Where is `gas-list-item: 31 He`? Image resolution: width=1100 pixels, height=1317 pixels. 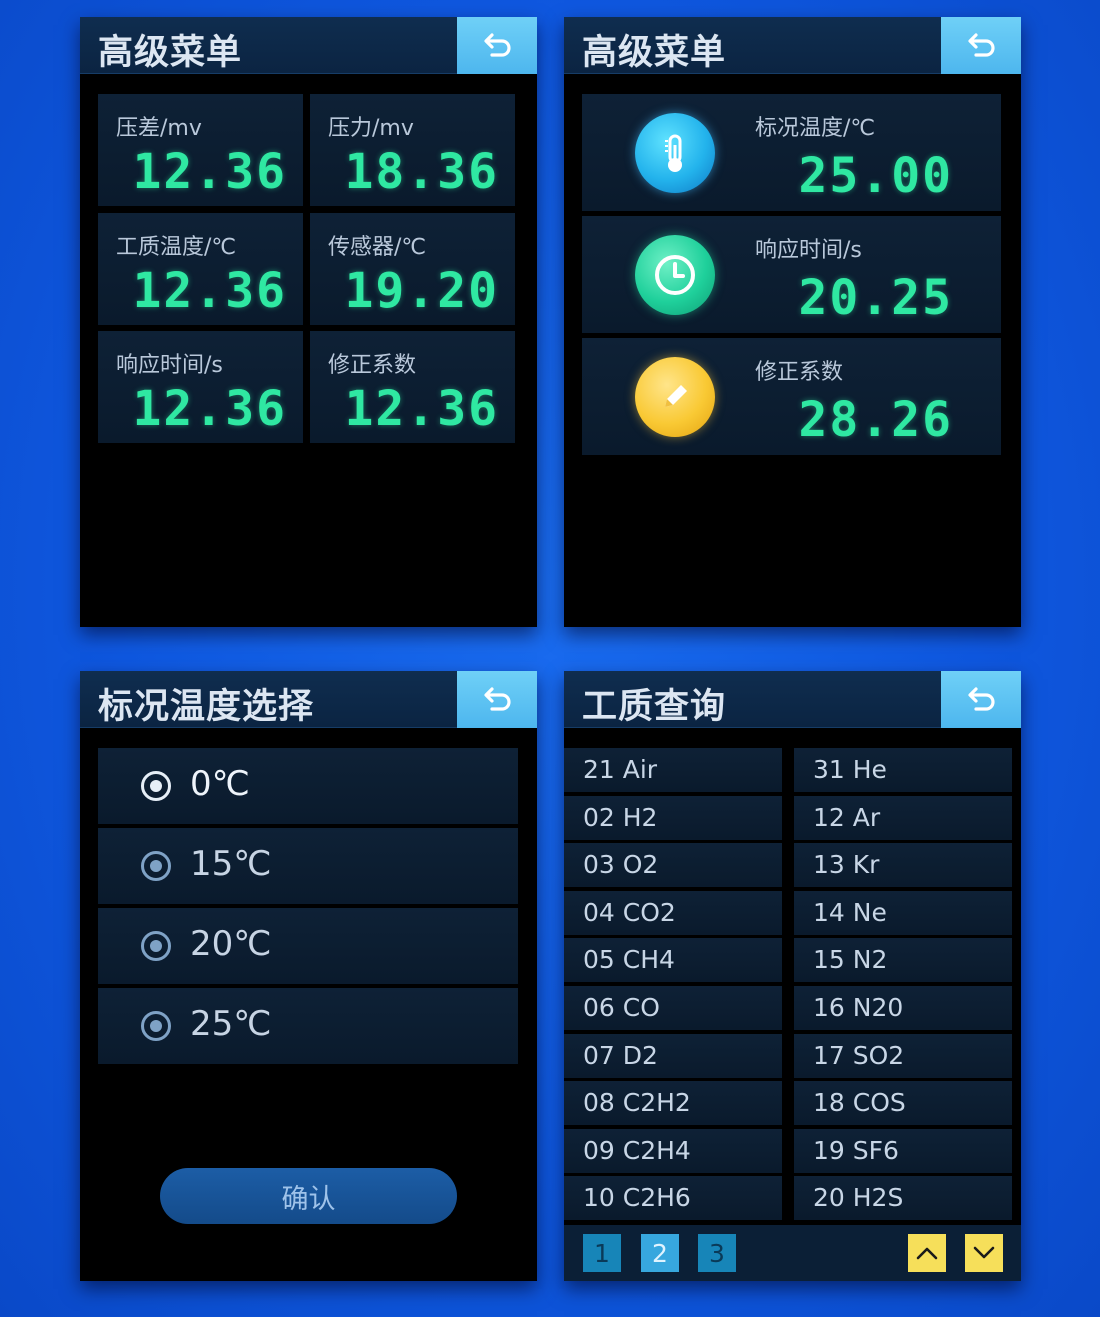
gas-list-item: 31 He is located at coordinates (903, 770).